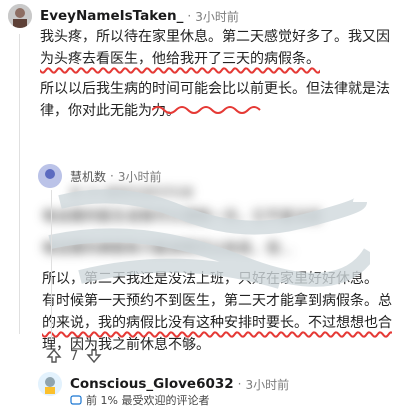 The image size is (400, 408). I want to click on comment-line: 有时候第一天预约不到医生，第二天才能拿到病假条。总, so click(217, 301).